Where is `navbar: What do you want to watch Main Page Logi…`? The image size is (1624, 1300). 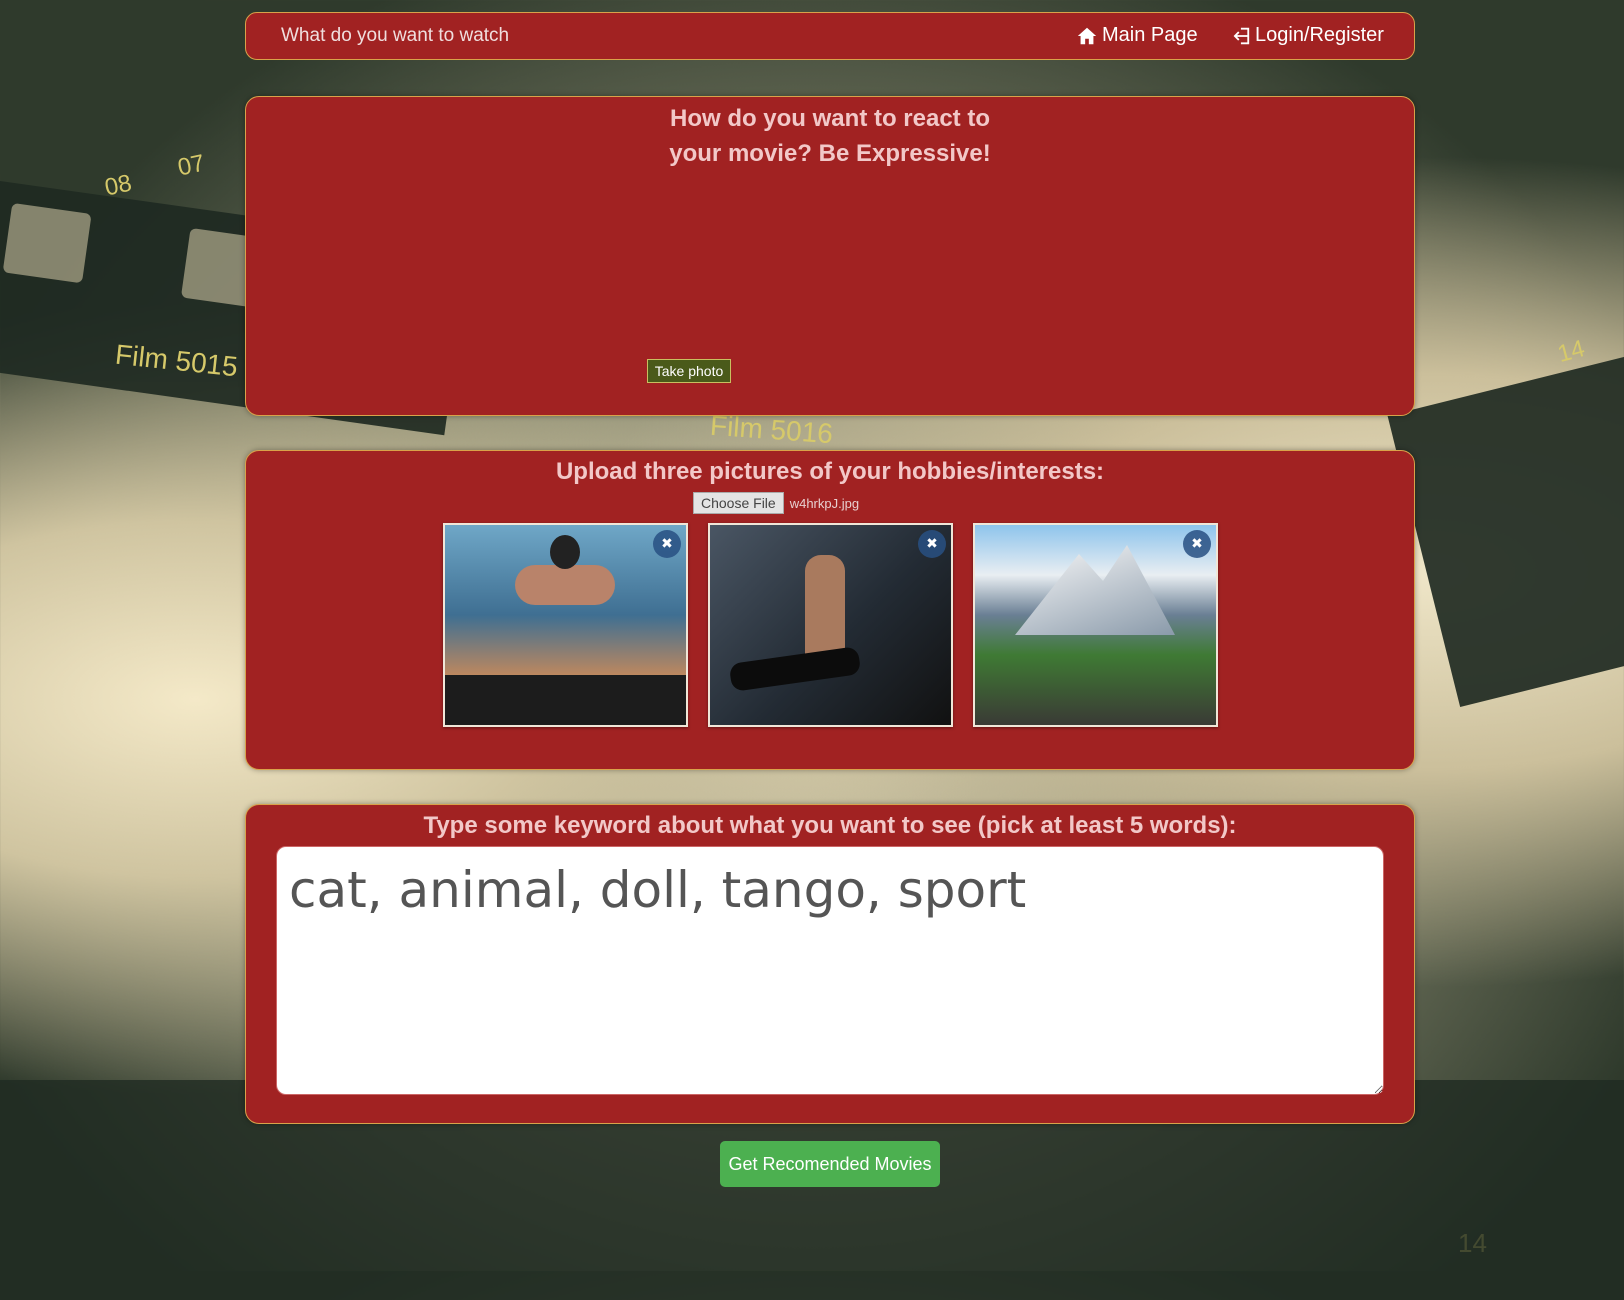 navbar: What do you want to watch Main Page Logi… is located at coordinates (830, 36).